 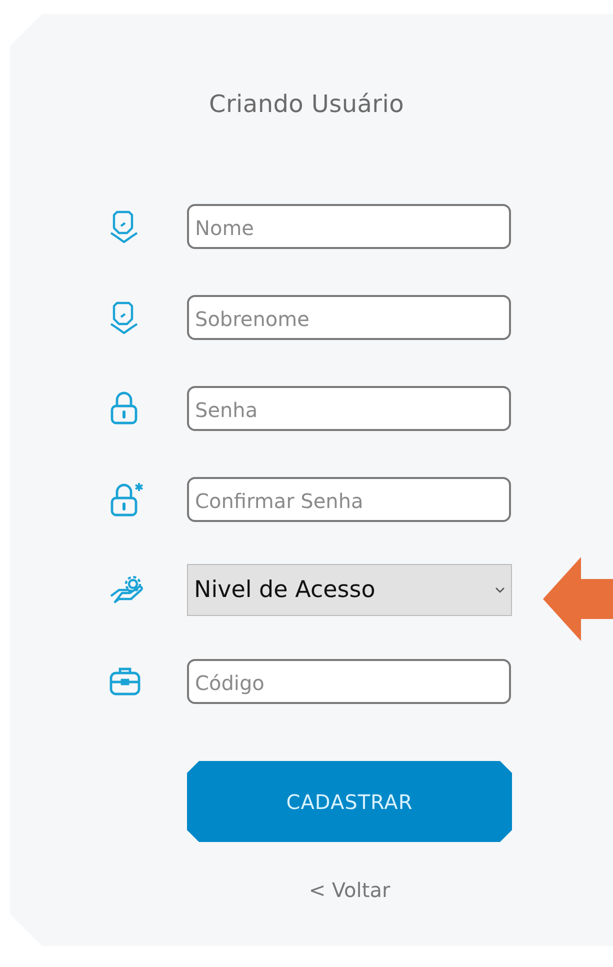 I want to click on input-field: Código, so click(x=349, y=681).